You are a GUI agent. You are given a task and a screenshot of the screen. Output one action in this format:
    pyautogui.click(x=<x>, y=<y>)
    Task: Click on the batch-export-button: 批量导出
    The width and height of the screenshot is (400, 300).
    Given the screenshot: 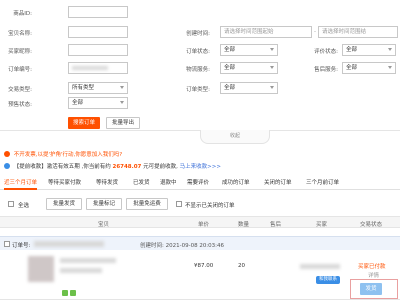 What is the action you would take?
    pyautogui.click(x=123, y=123)
    